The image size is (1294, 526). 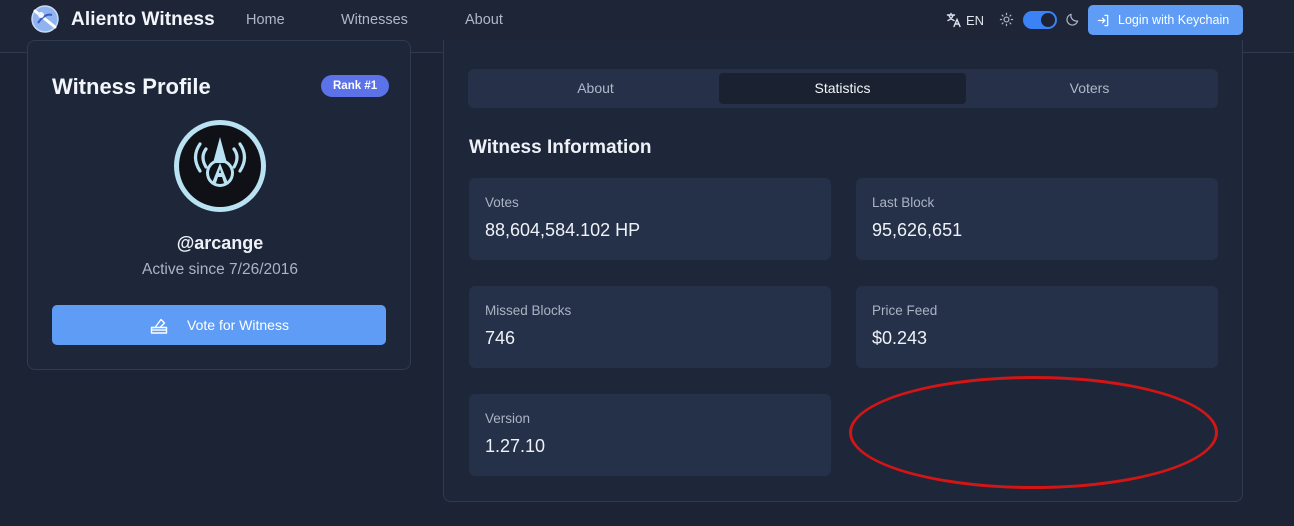 What do you see at coordinates (905, 310) in the screenshot?
I see `stat-label: Price Feed` at bounding box center [905, 310].